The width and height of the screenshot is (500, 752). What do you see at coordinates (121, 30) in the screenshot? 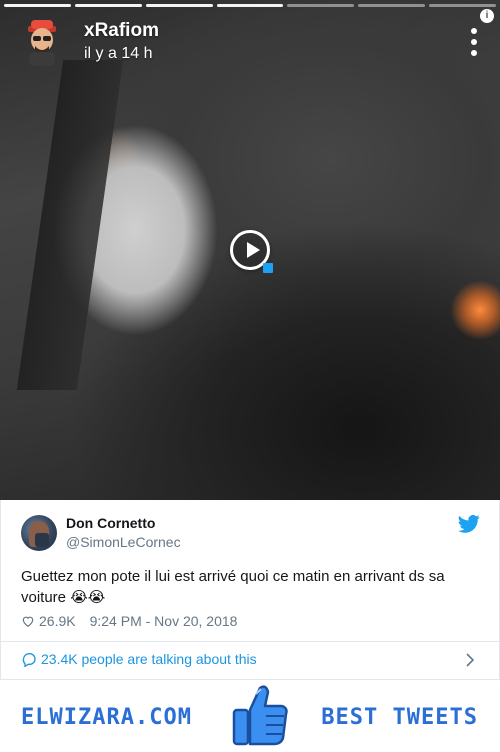
I see `snap-username: xRafiom` at bounding box center [121, 30].